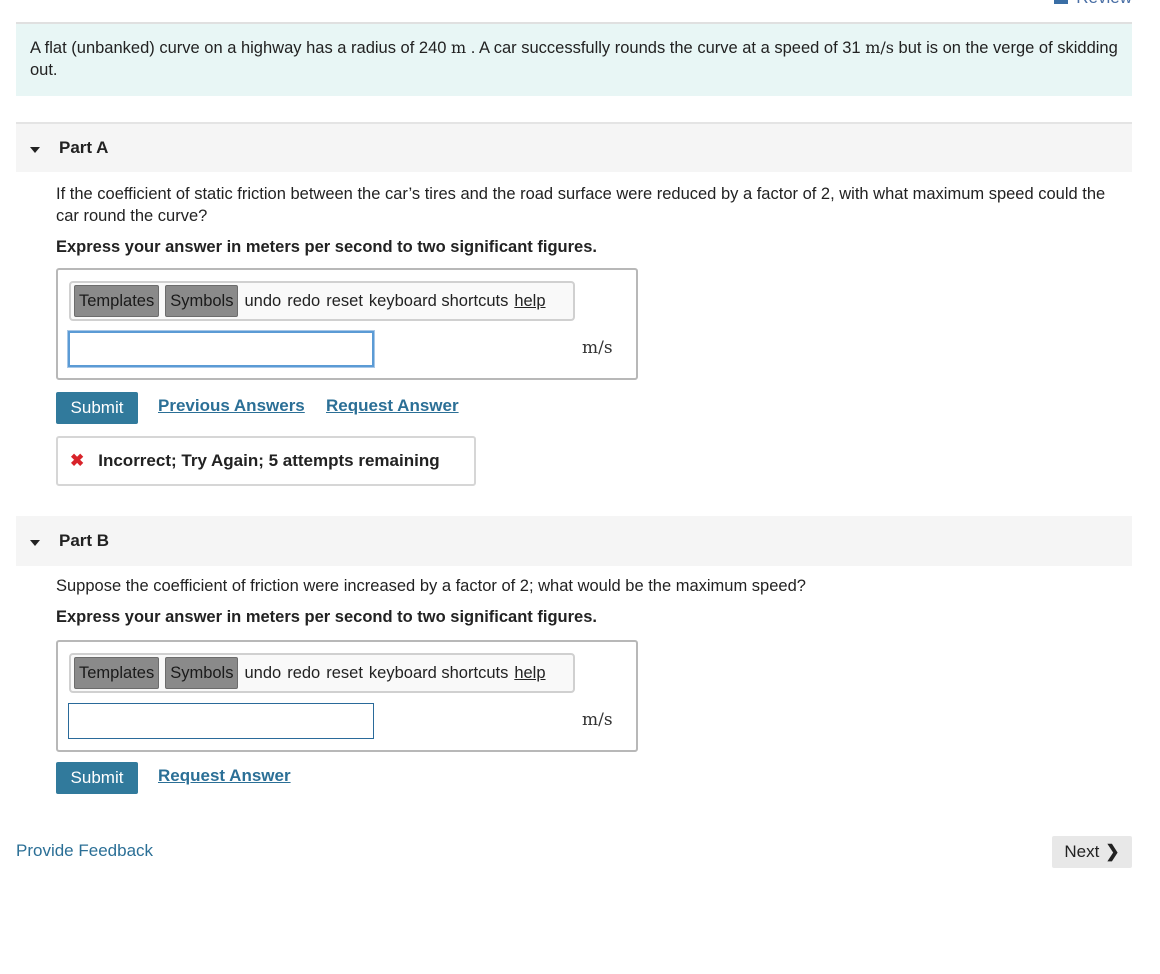 The height and width of the screenshot is (974, 1160). I want to click on part-a-title: Part A, so click(84, 147).